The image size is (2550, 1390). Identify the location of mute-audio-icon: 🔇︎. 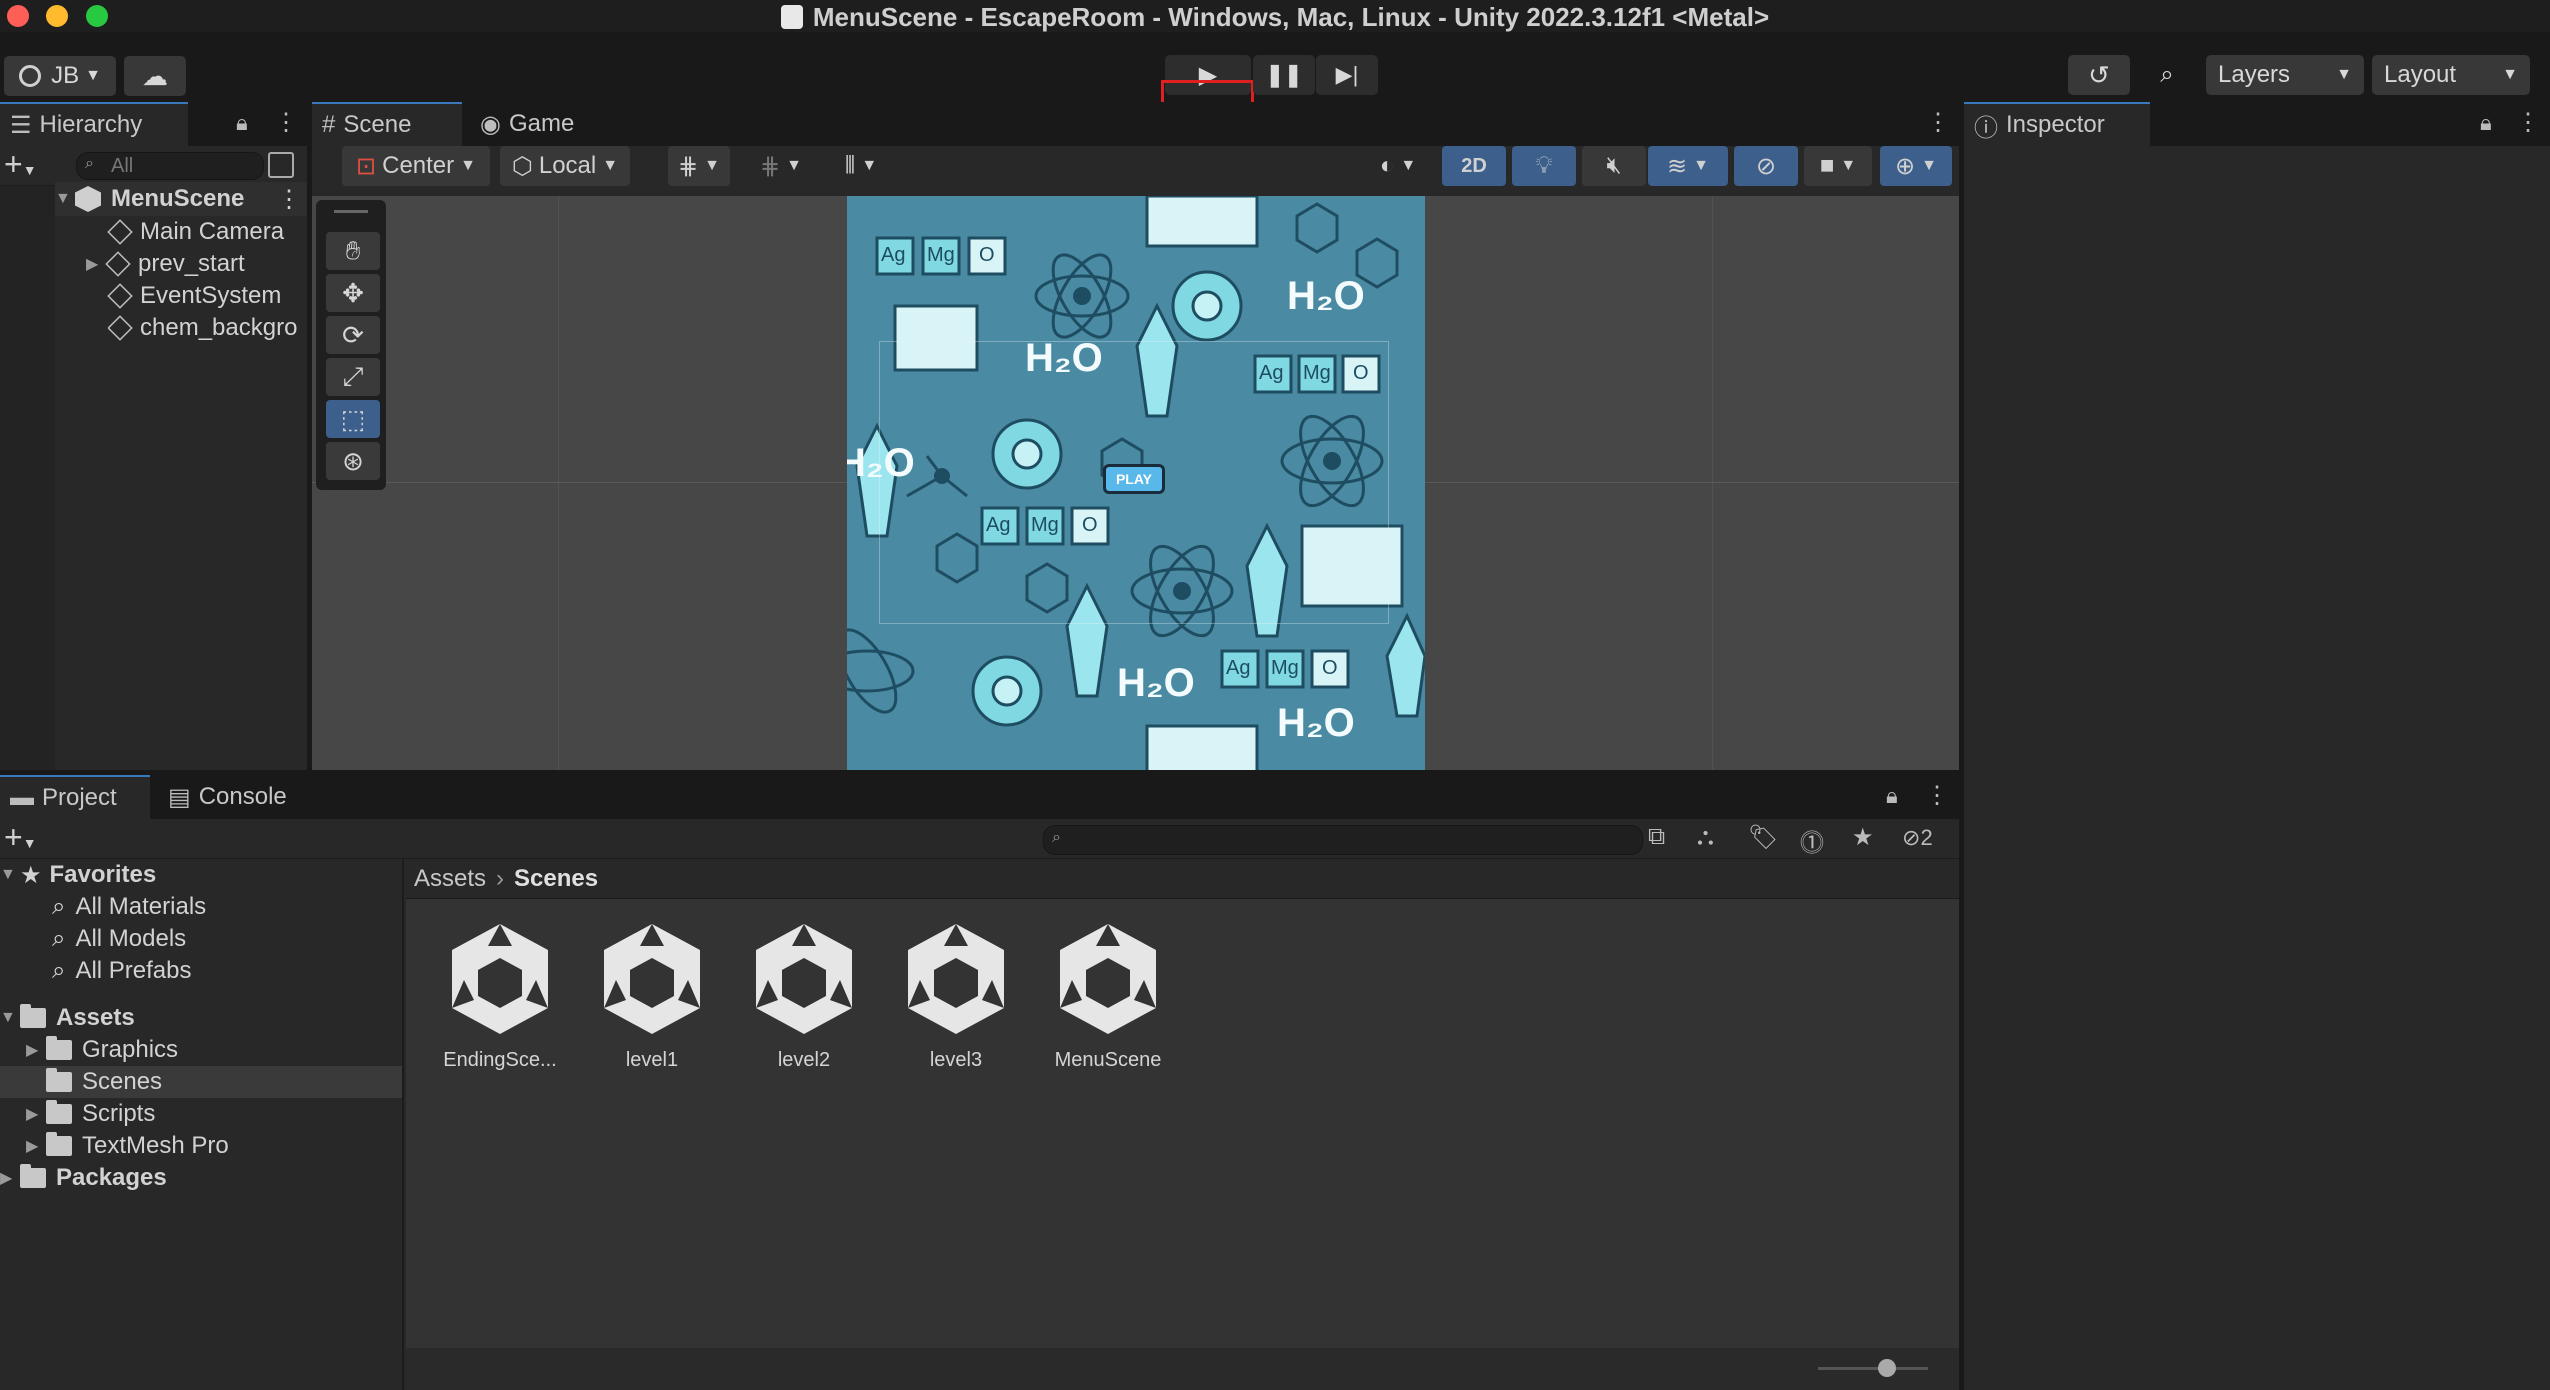
(1614, 165).